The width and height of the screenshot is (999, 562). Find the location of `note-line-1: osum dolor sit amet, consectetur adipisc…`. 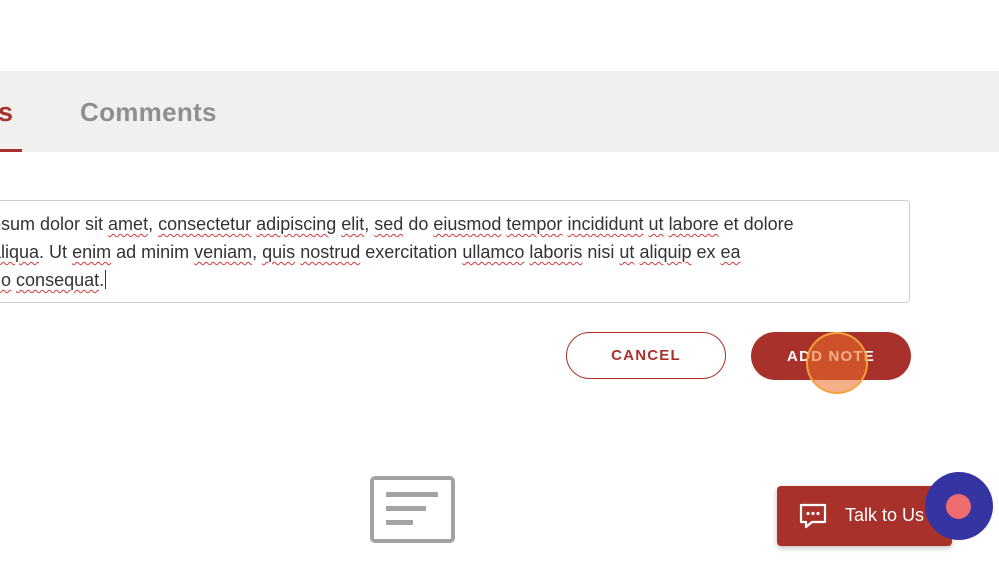

note-line-1: osum dolor sit amet, consectetur adipisc… is located at coordinates (397, 224).